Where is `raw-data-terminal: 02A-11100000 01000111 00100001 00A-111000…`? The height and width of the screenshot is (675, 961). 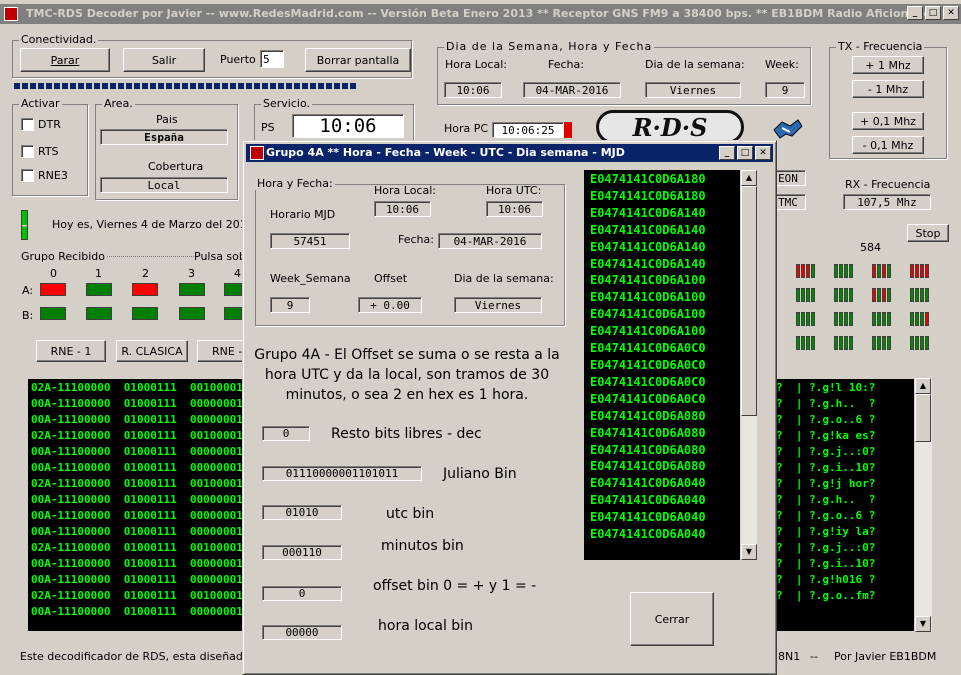
raw-data-terminal: 02A-11100000 01000111 00100001 00A-111000… is located at coordinates (136, 505).